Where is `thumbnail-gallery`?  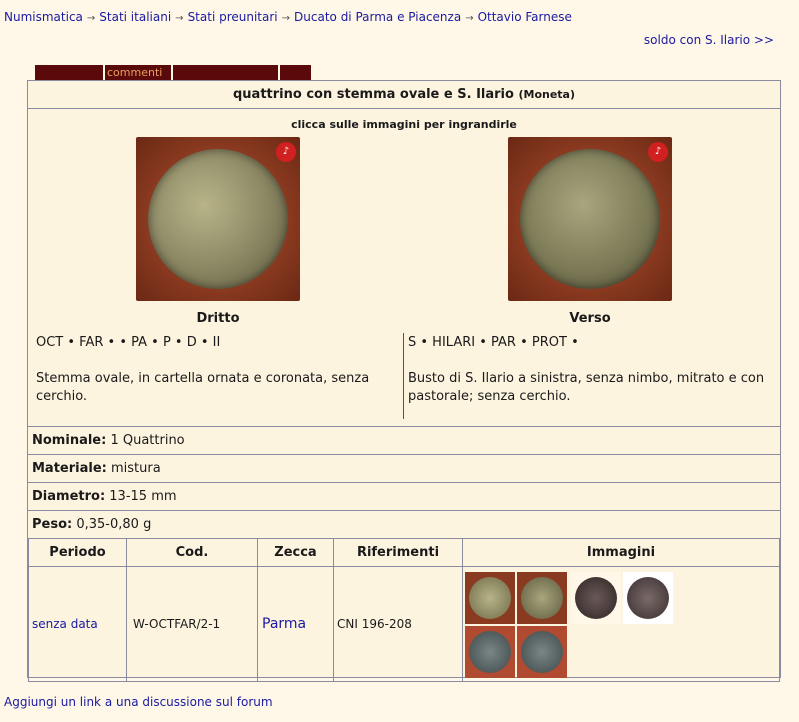
thumbnail-gallery is located at coordinates (621, 624).